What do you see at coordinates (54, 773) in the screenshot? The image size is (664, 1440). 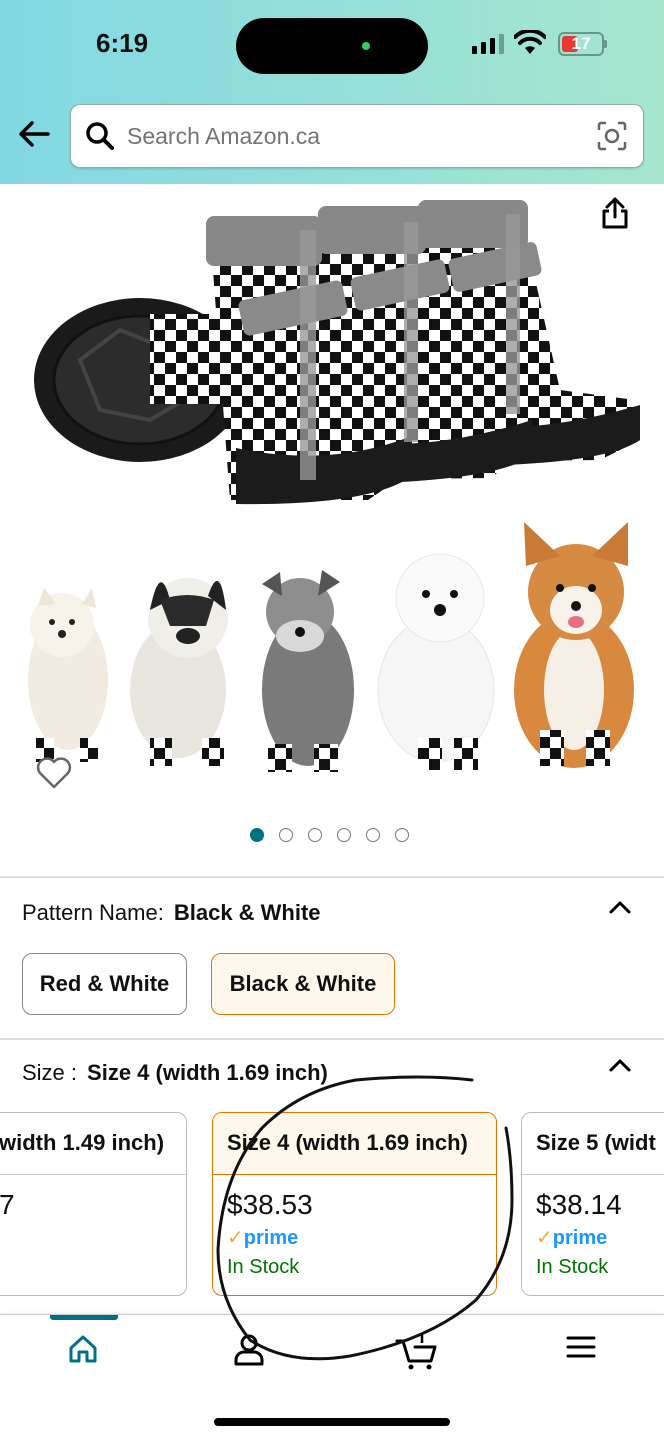 I see `heart-icon` at bounding box center [54, 773].